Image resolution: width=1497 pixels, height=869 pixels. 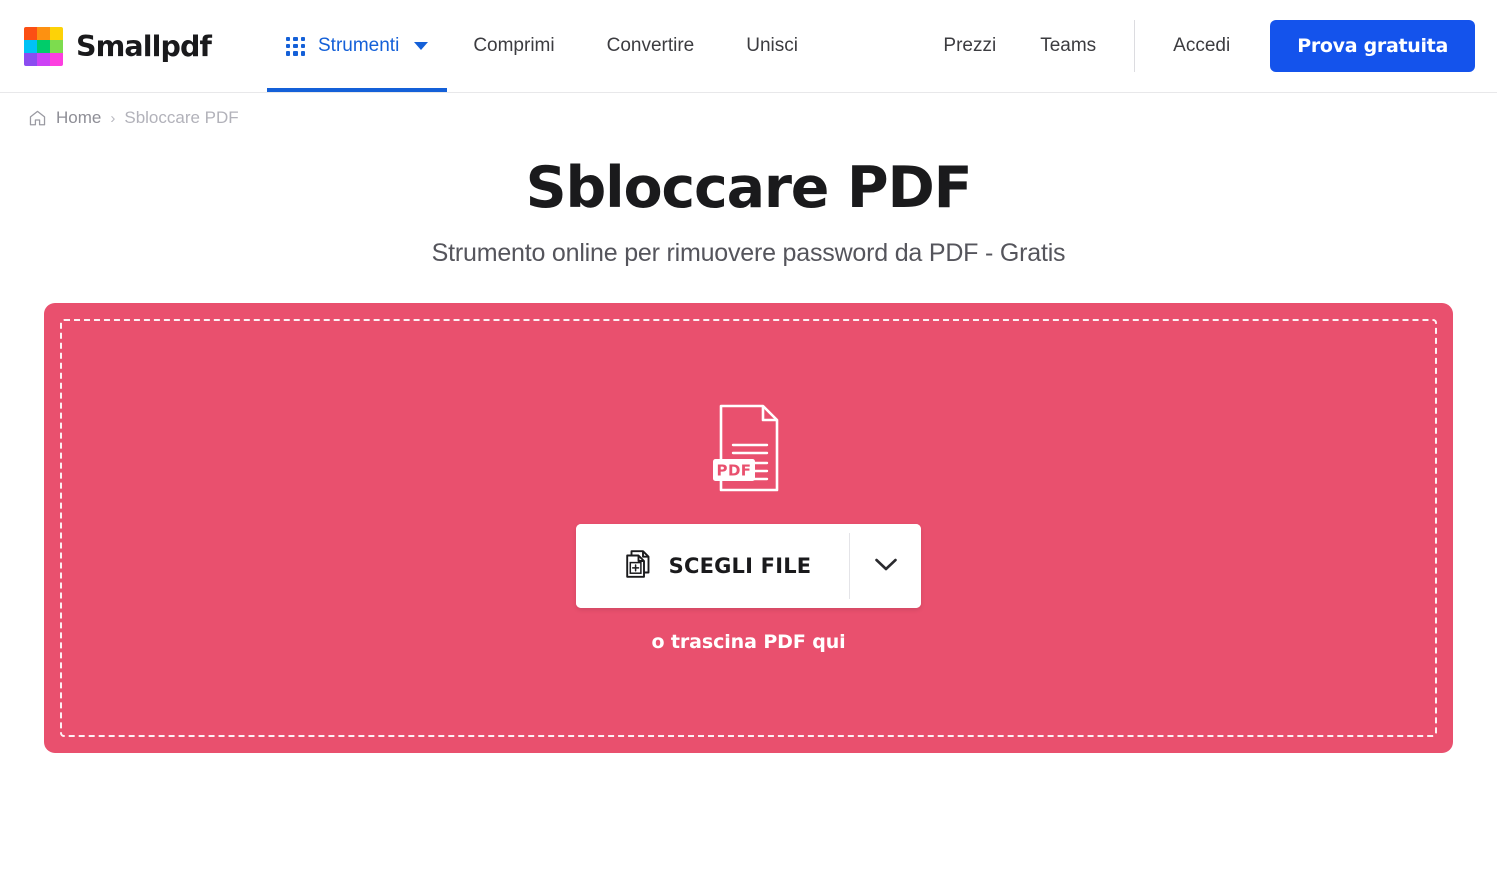 I want to click on drag-hint-text: o trascina PDF qui, so click(x=748, y=641).